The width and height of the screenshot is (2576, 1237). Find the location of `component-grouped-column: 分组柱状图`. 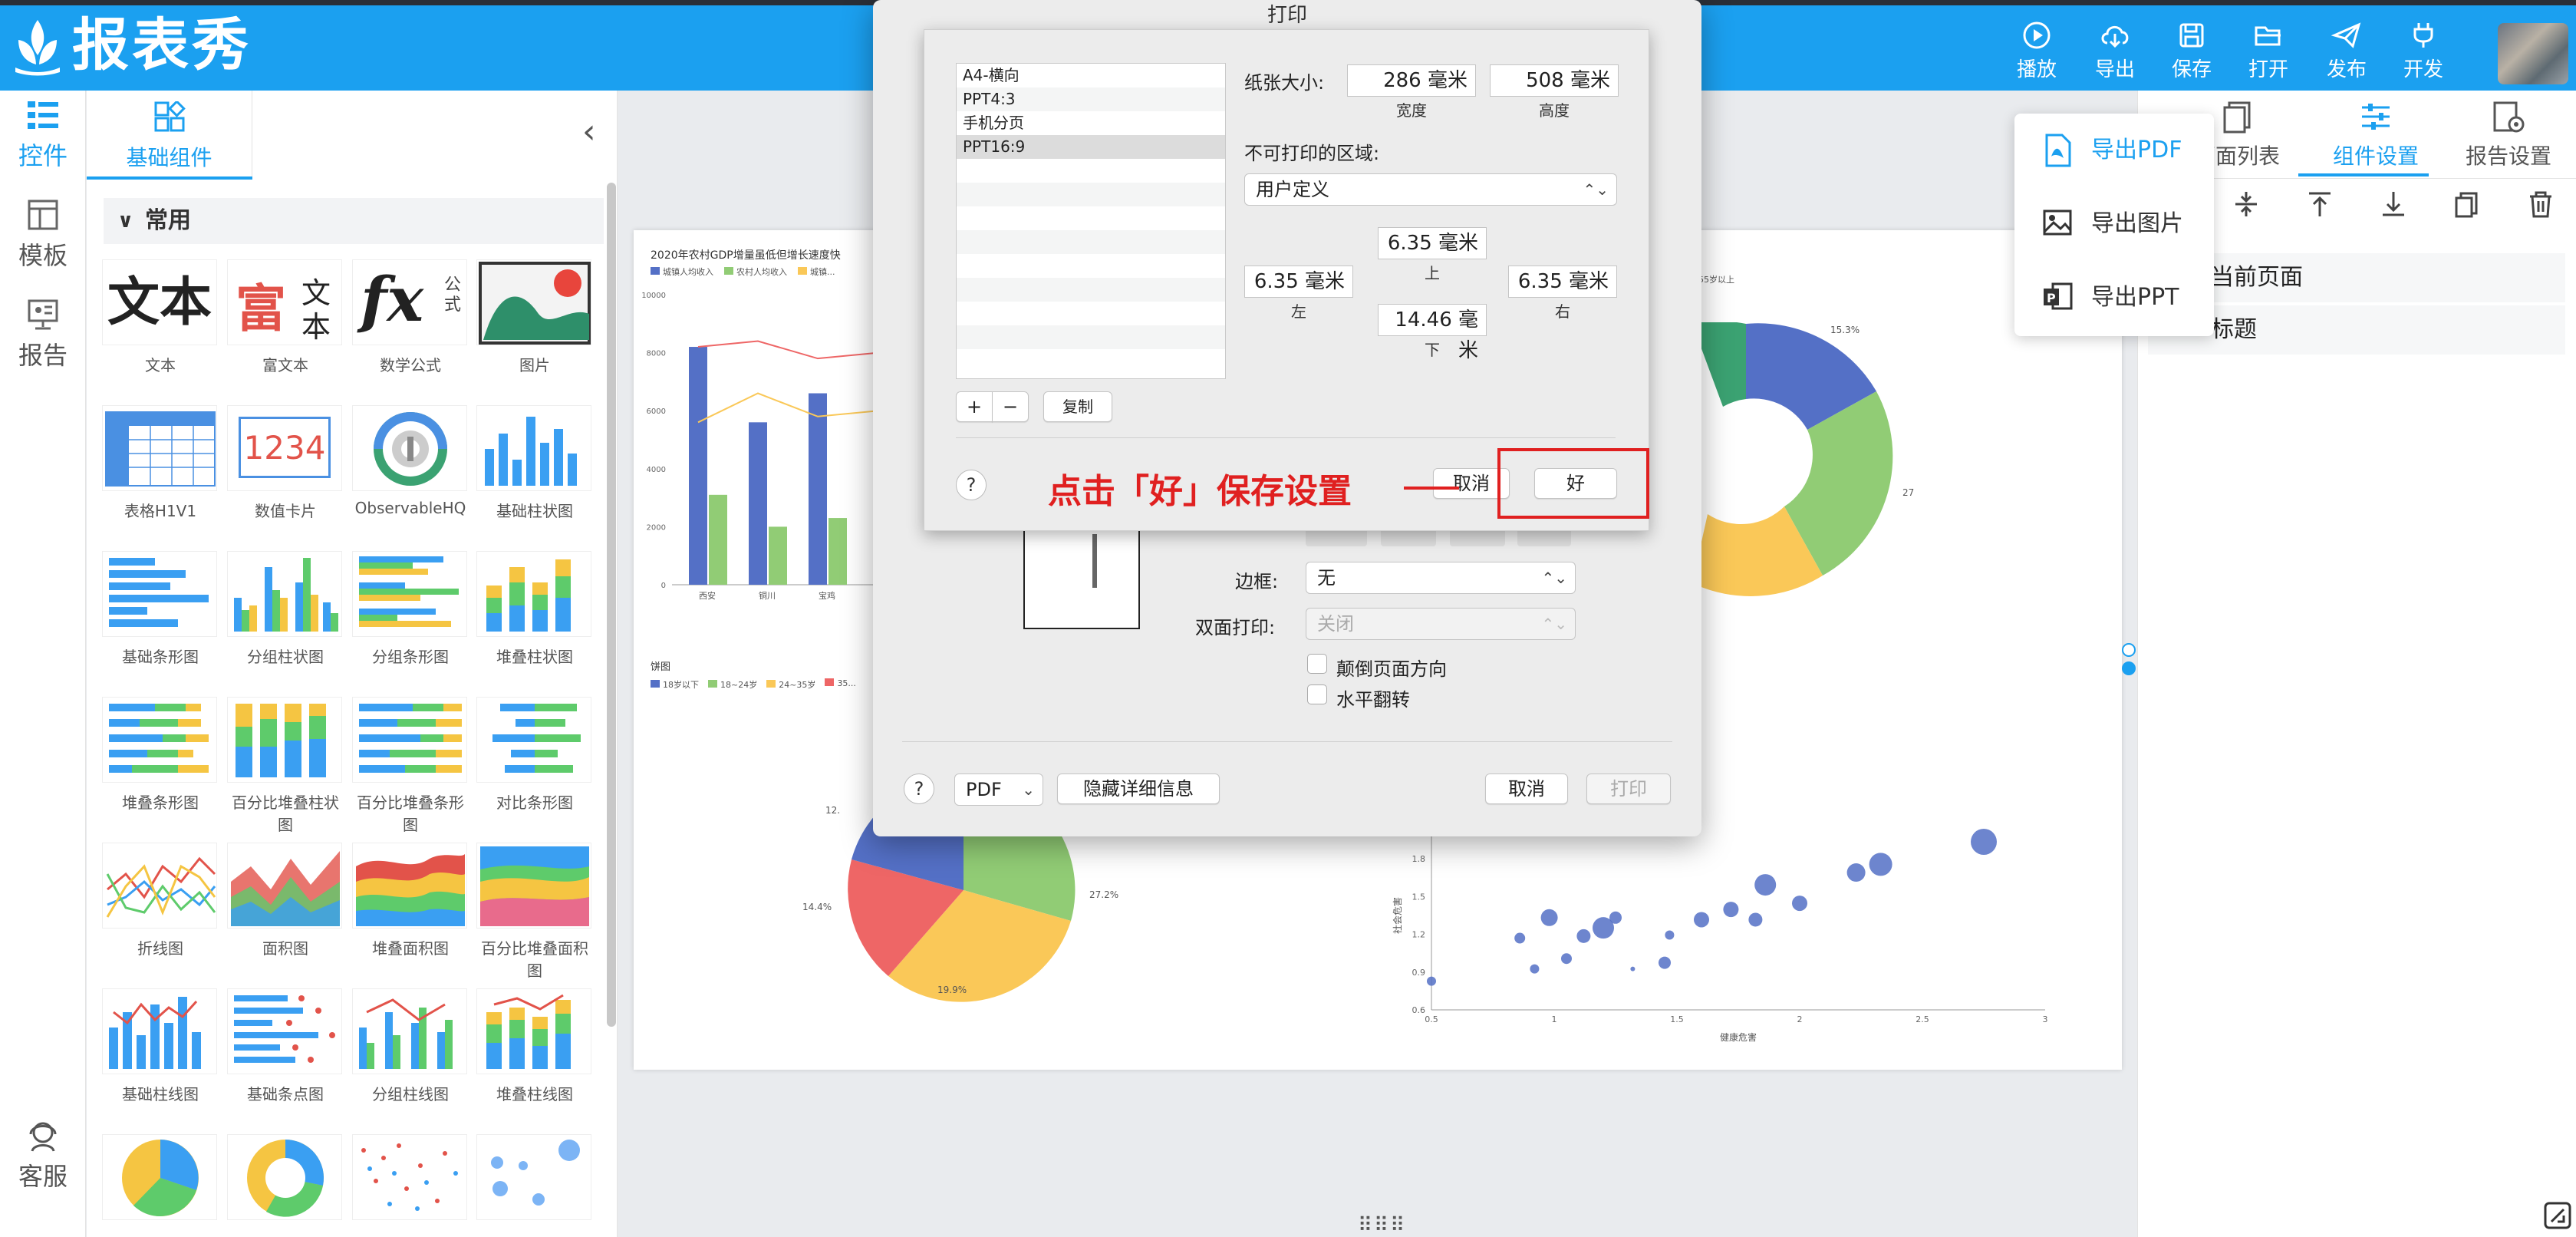

component-grouped-column: 分组柱状图 is located at coordinates (285, 609).